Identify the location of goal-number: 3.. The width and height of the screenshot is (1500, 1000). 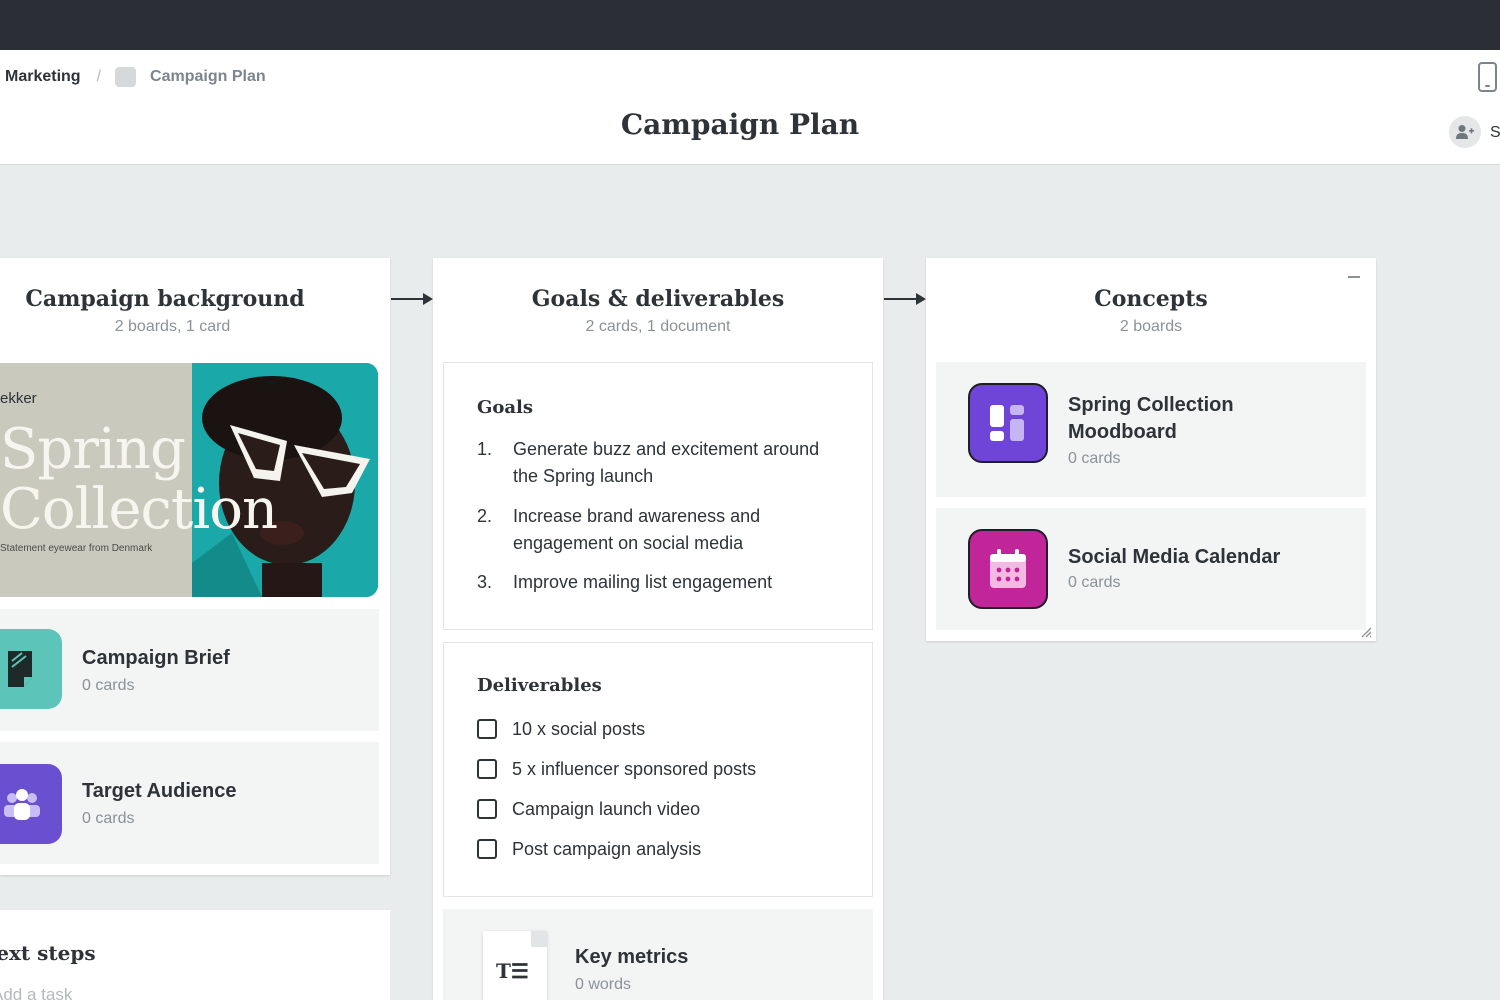
(485, 582).